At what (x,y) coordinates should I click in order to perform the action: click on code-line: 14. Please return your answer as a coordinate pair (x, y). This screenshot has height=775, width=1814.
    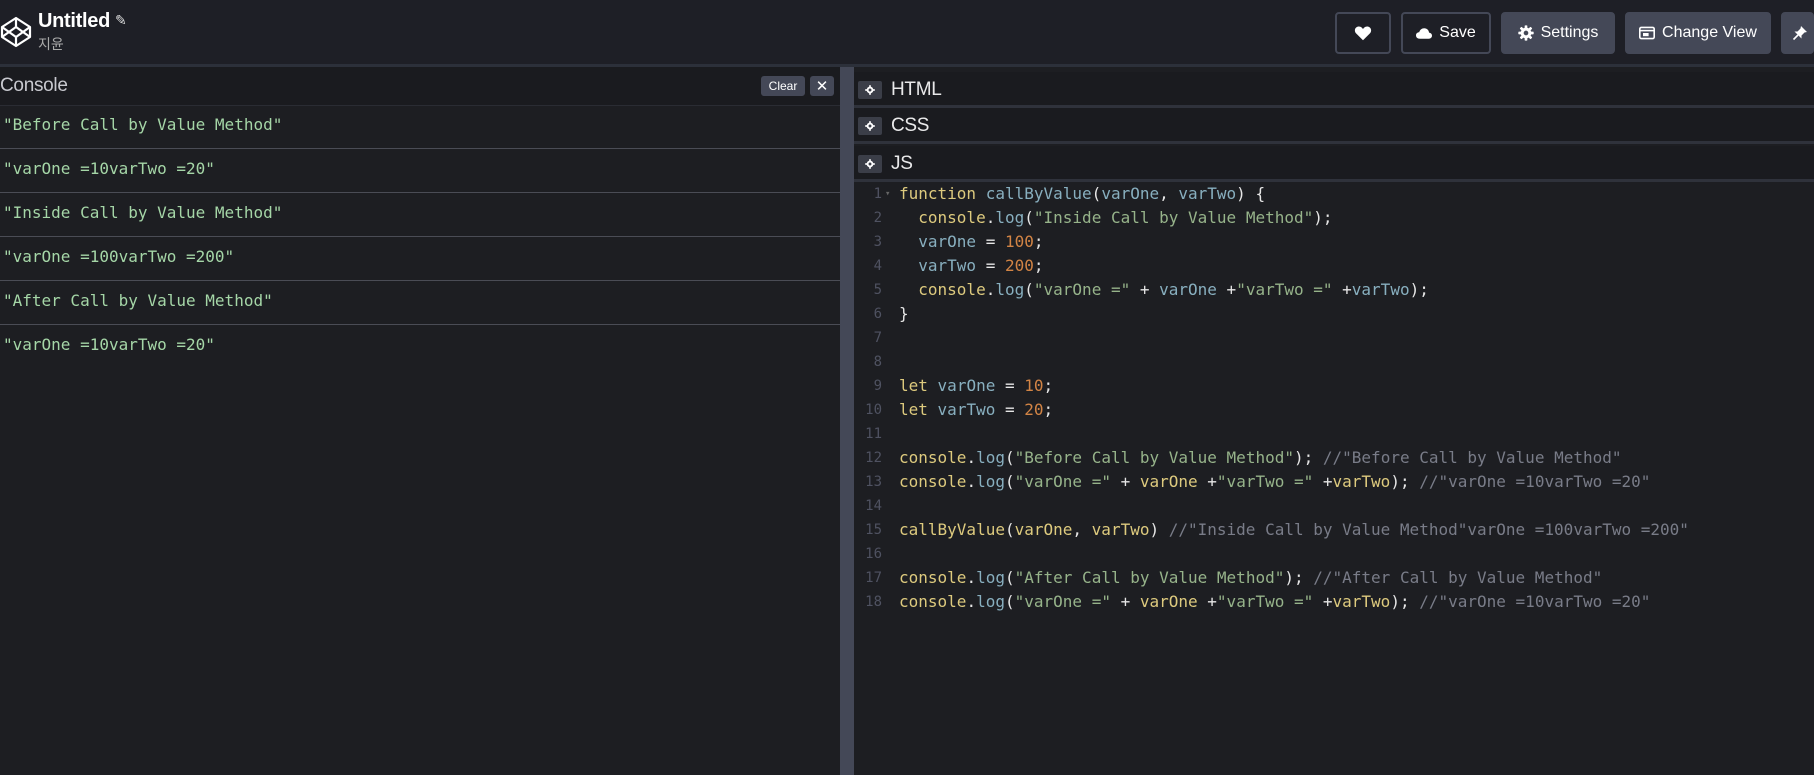
    Looking at the image, I should click on (1334, 506).